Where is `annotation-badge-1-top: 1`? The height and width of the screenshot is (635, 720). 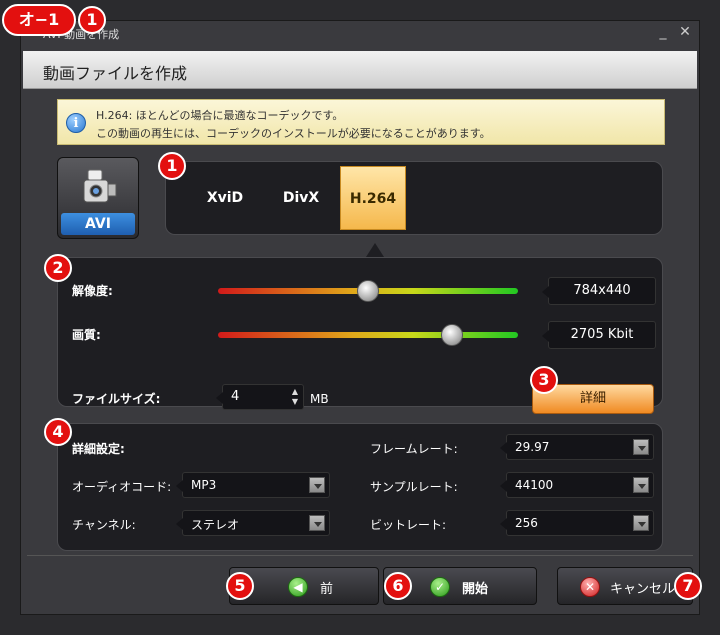
annotation-badge-1-top: 1 is located at coordinates (92, 20).